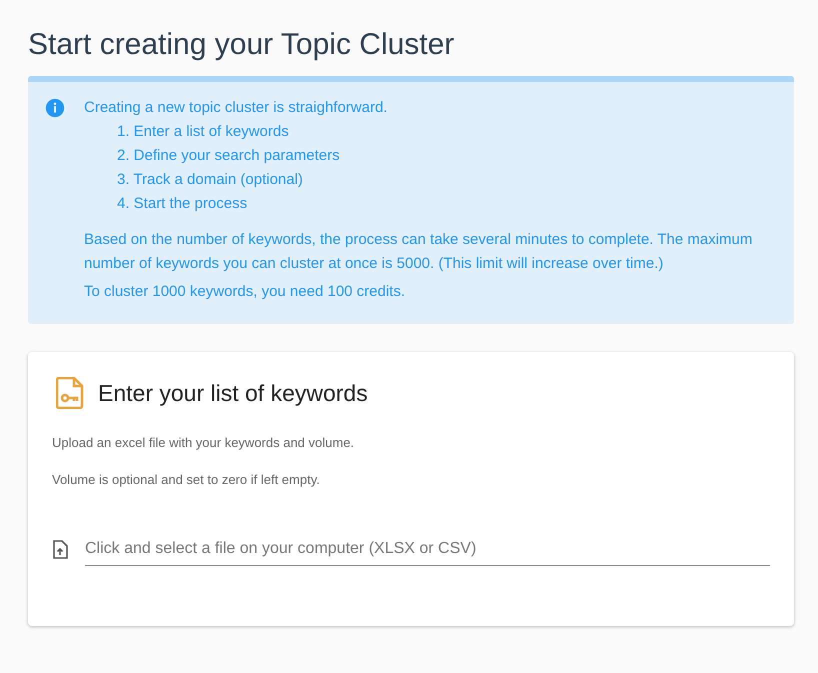 This screenshot has width=818, height=673. What do you see at coordinates (427, 550) in the screenshot?
I see `file-input-field: Click and select a file on your computer (XLSX or CSV)` at bounding box center [427, 550].